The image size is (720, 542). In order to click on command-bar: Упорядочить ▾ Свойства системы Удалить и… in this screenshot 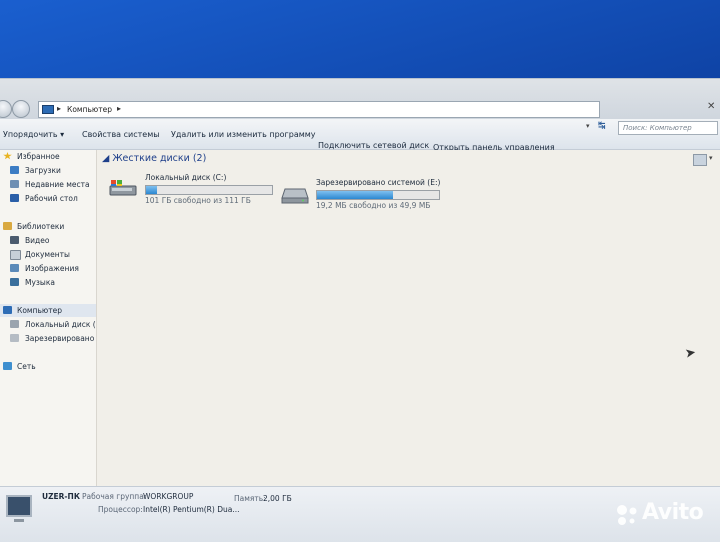, I will do `click(360, 135)`.